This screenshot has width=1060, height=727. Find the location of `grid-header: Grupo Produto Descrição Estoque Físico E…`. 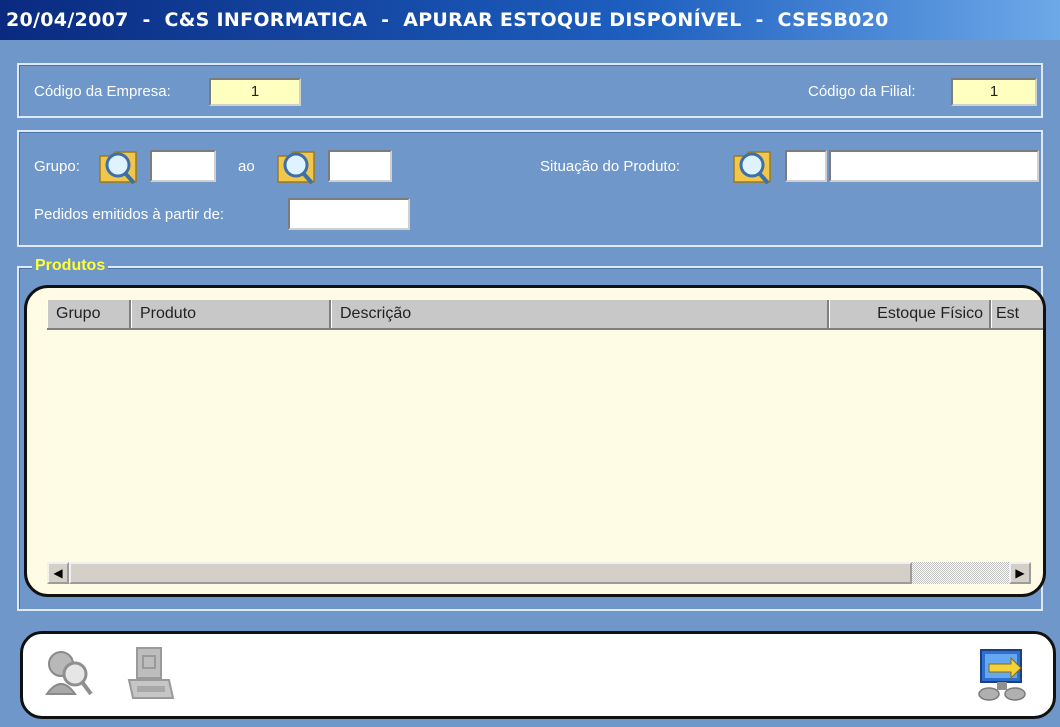

grid-header: Grupo Produto Descrição Estoque Físico E… is located at coordinates (545, 315).